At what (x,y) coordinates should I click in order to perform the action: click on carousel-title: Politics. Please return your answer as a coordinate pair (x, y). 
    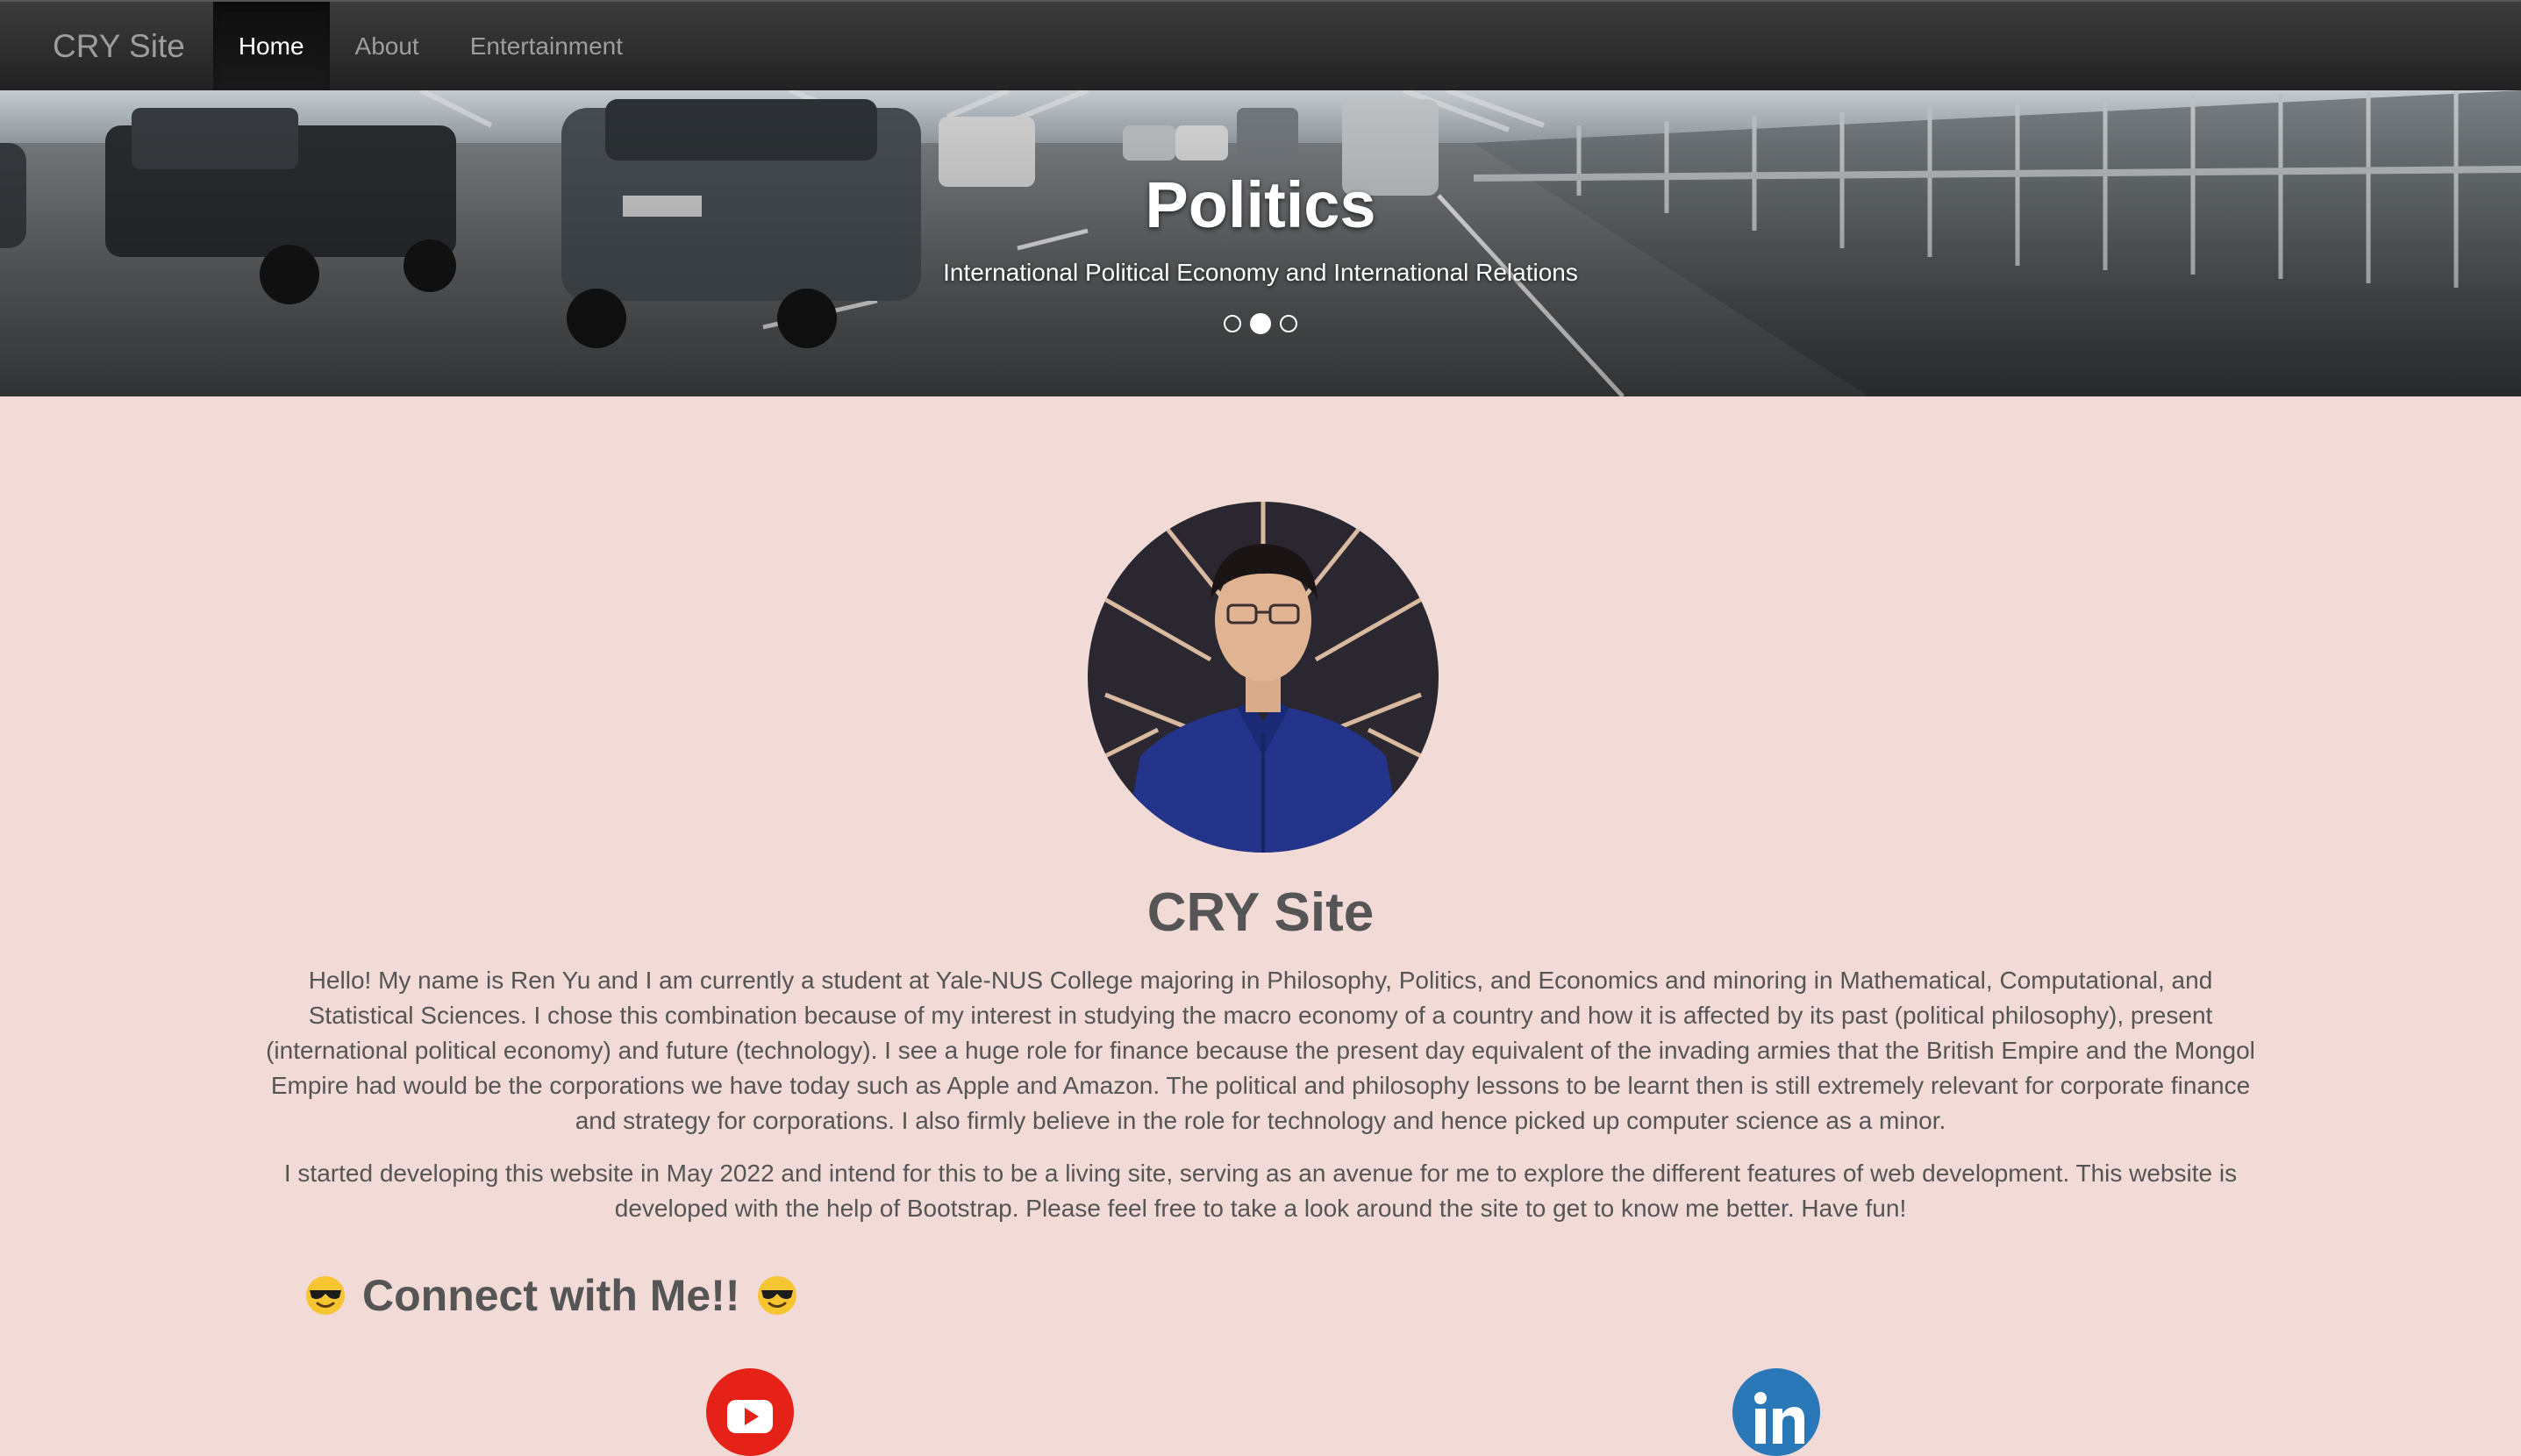
    Looking at the image, I should click on (1260, 204).